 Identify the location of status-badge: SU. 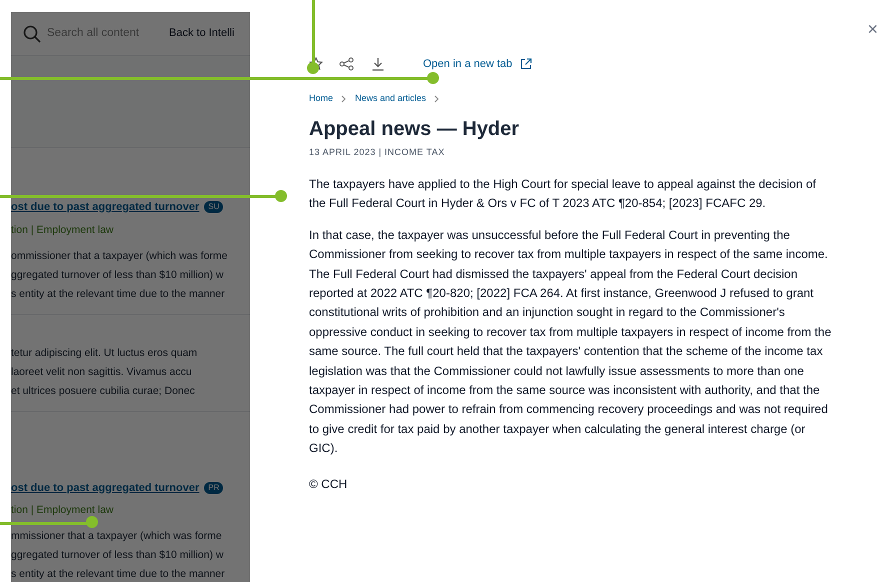
(214, 207).